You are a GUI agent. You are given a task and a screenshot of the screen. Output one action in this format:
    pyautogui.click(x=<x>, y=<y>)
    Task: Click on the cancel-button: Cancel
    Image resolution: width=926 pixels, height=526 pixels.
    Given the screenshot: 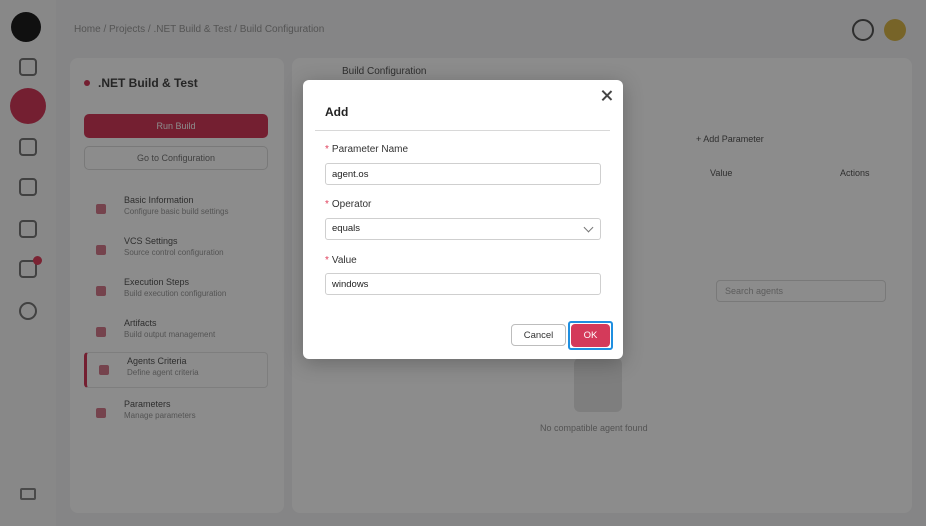 What is the action you would take?
    pyautogui.click(x=538, y=335)
    